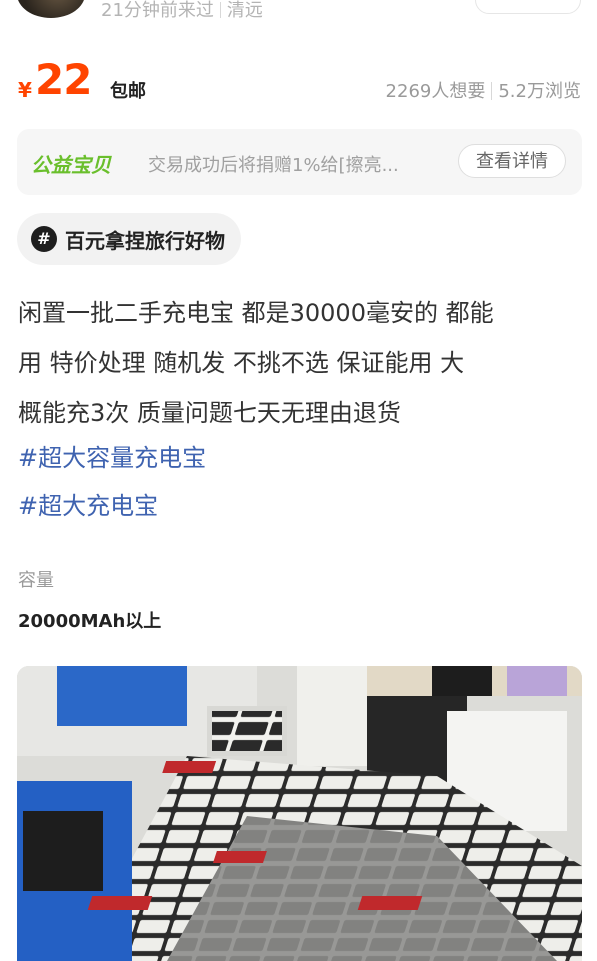 This screenshot has height=961, width=597. Describe the element at coordinates (112, 455) in the screenshot. I see `hashtag-link: #超大容量充电宝` at that location.